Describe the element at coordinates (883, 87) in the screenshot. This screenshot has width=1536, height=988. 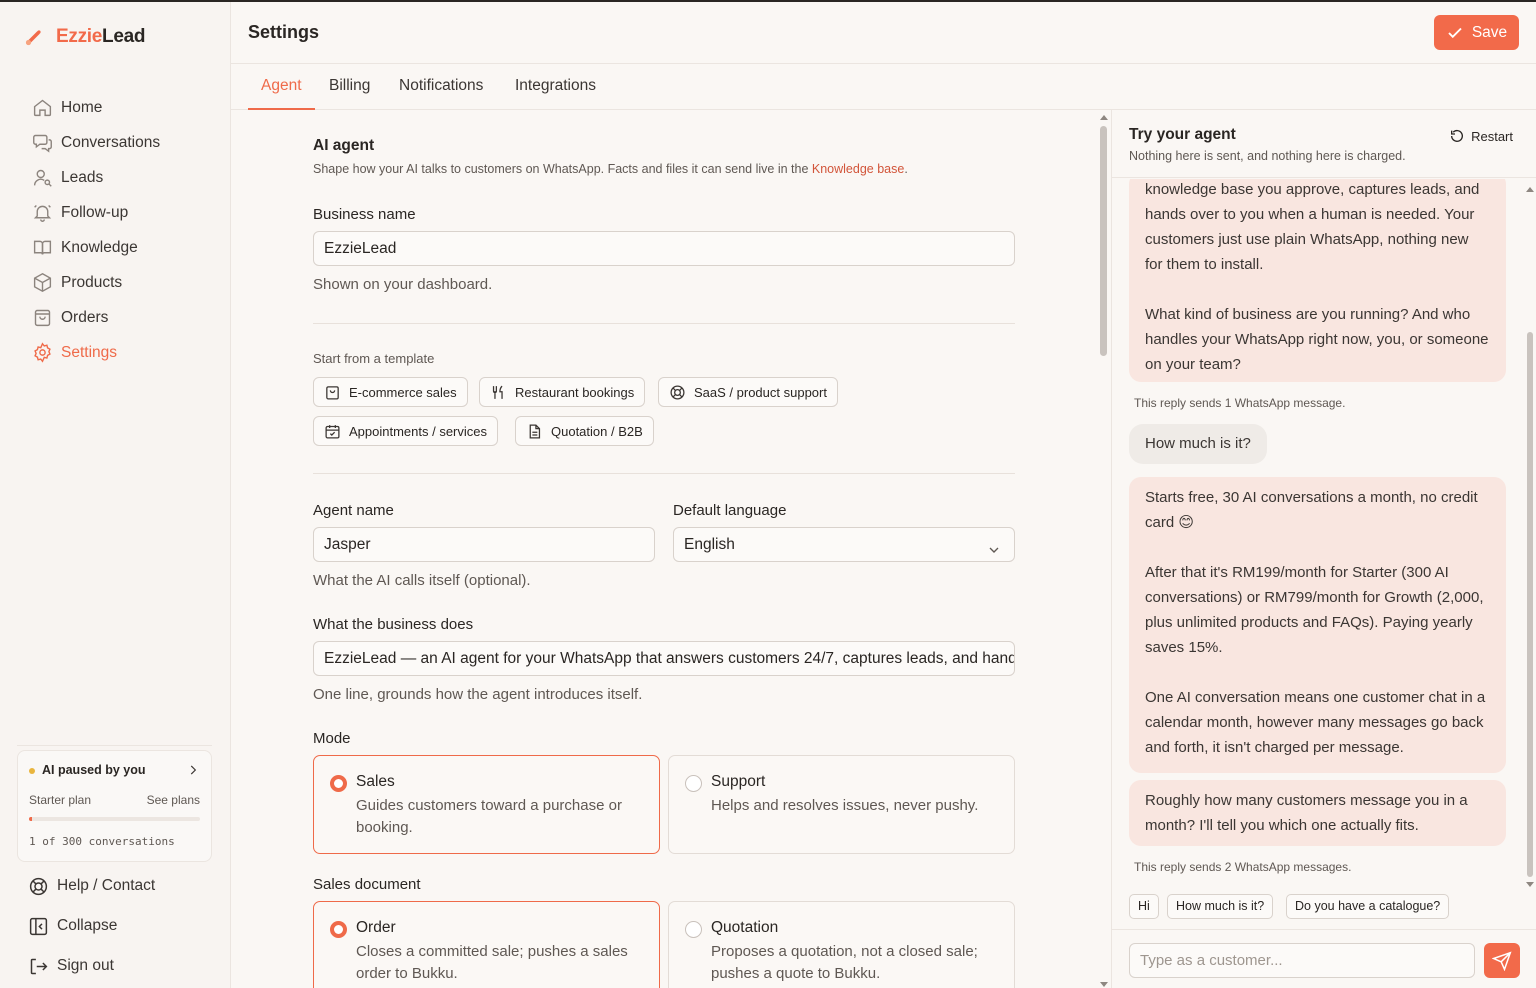
I see `settings-tabs: Agent Billing Notifications Integrations` at that location.